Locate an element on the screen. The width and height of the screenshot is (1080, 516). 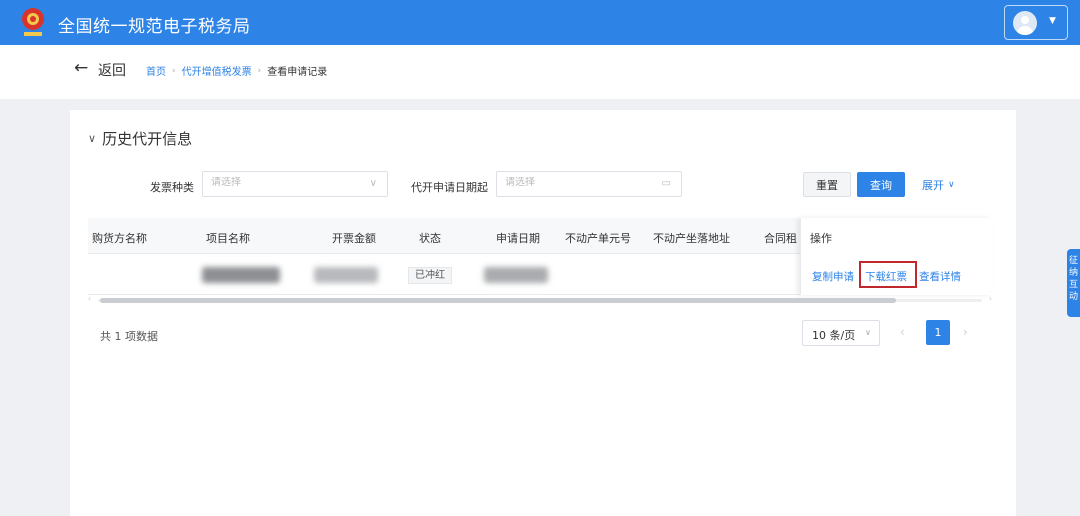
breadcrumb: 首页 › 代开增值税发票 › 查看申请记录 is located at coordinates (237, 71).